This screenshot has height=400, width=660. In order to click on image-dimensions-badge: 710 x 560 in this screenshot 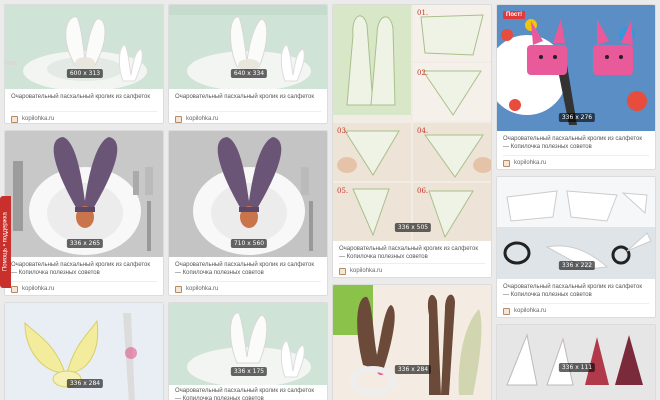, I will do `click(249, 243)`.